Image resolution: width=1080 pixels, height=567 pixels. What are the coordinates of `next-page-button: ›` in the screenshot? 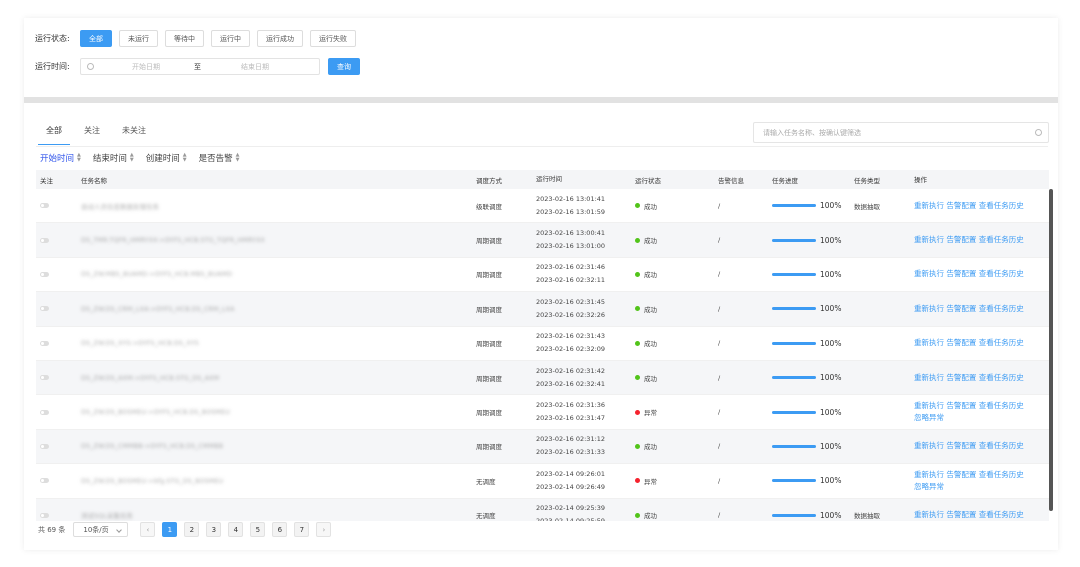 It's located at (324, 529).